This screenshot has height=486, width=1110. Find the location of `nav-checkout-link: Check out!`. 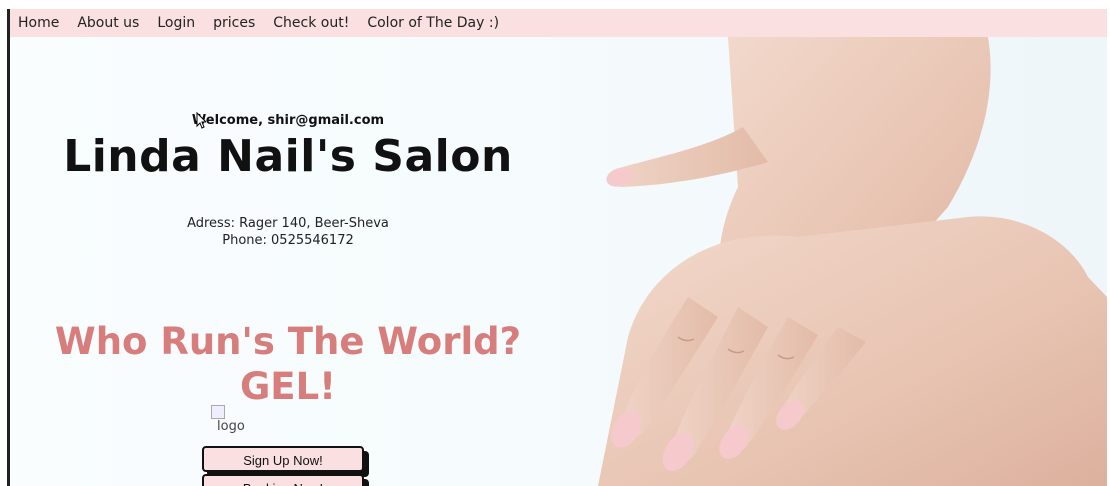

nav-checkout-link: Check out! is located at coordinates (311, 23).